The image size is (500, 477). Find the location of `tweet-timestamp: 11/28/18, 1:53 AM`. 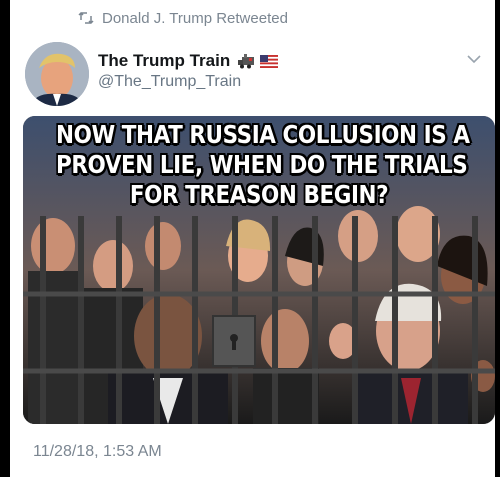

tweet-timestamp: 11/28/18, 1:53 AM is located at coordinates (97, 452).